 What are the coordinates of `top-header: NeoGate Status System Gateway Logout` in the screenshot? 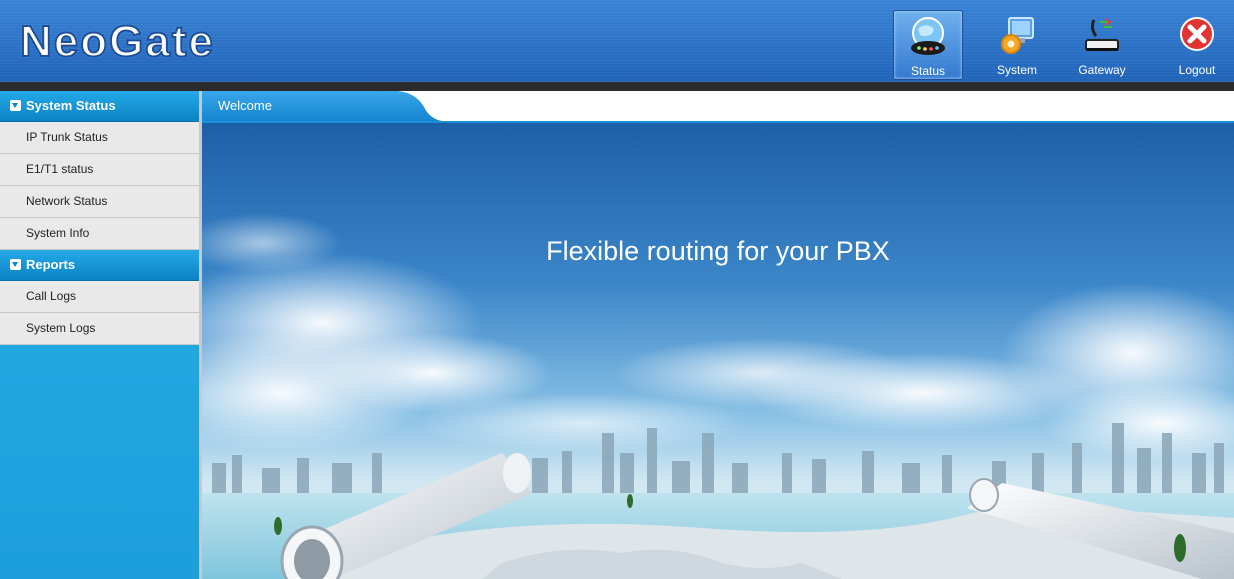 It's located at (617, 41).